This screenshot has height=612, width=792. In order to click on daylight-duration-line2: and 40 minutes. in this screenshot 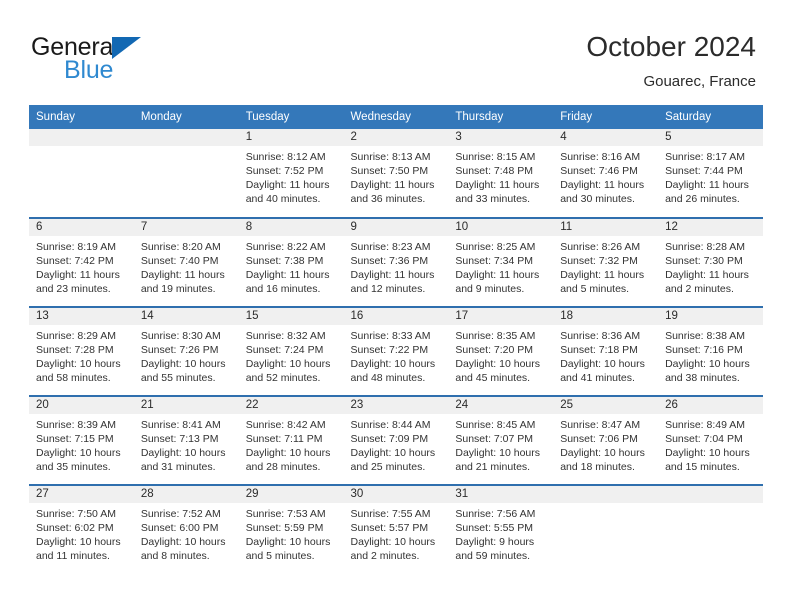, I will do `click(283, 199)`.